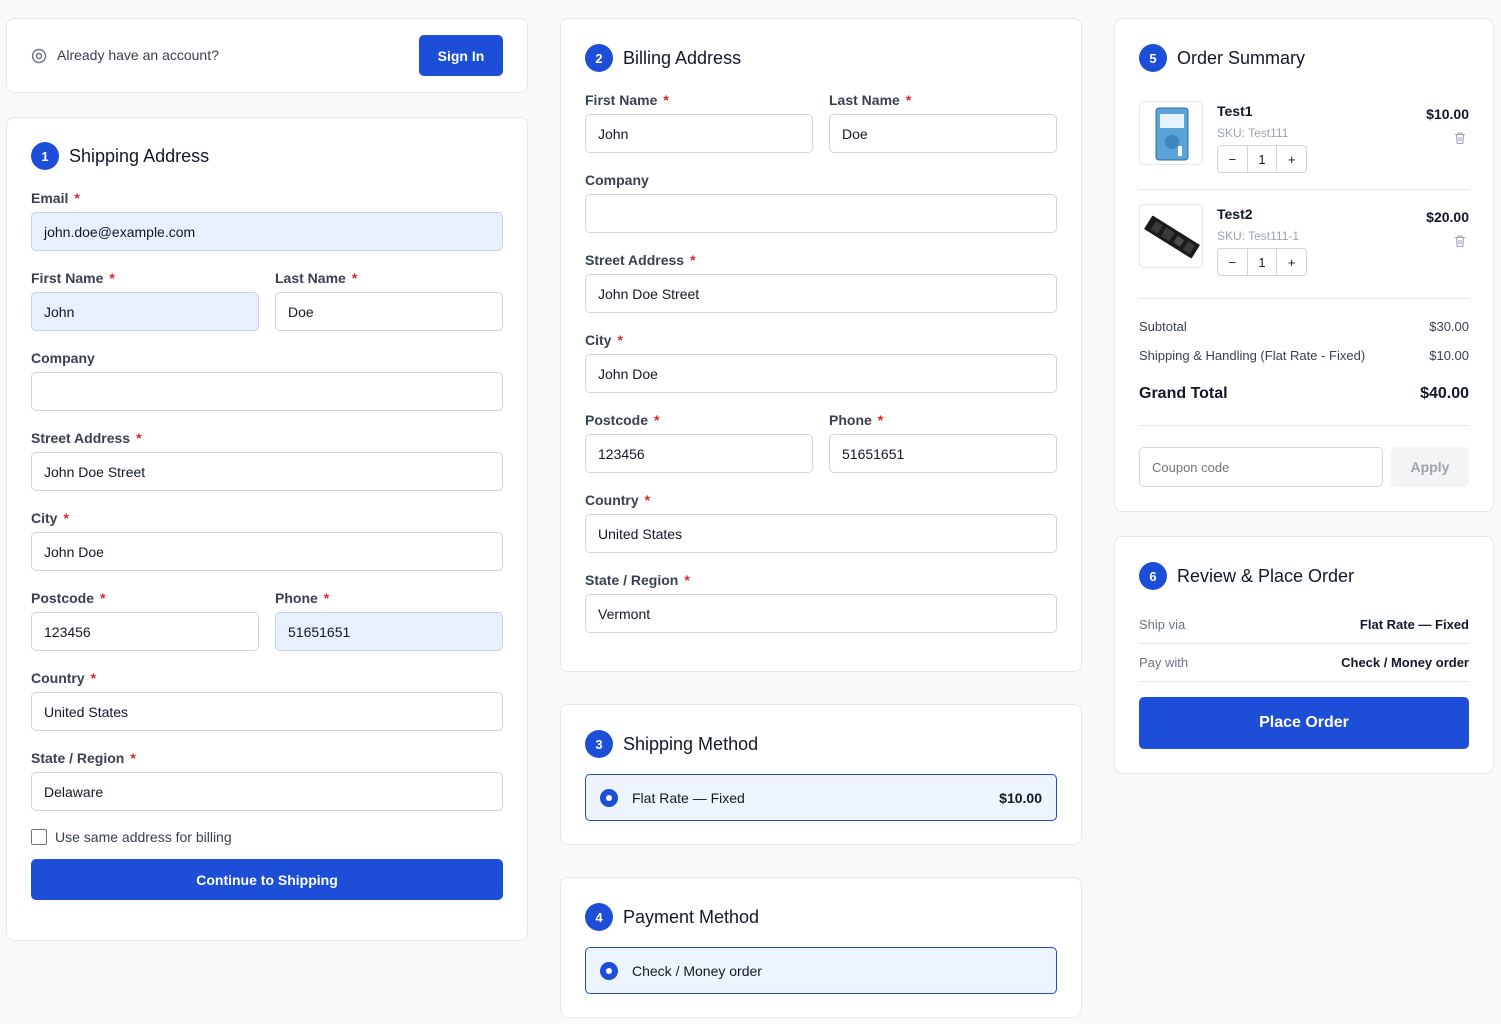 The image size is (1501, 1024). What do you see at coordinates (267, 791) in the screenshot?
I see `state-select: Delaware` at bounding box center [267, 791].